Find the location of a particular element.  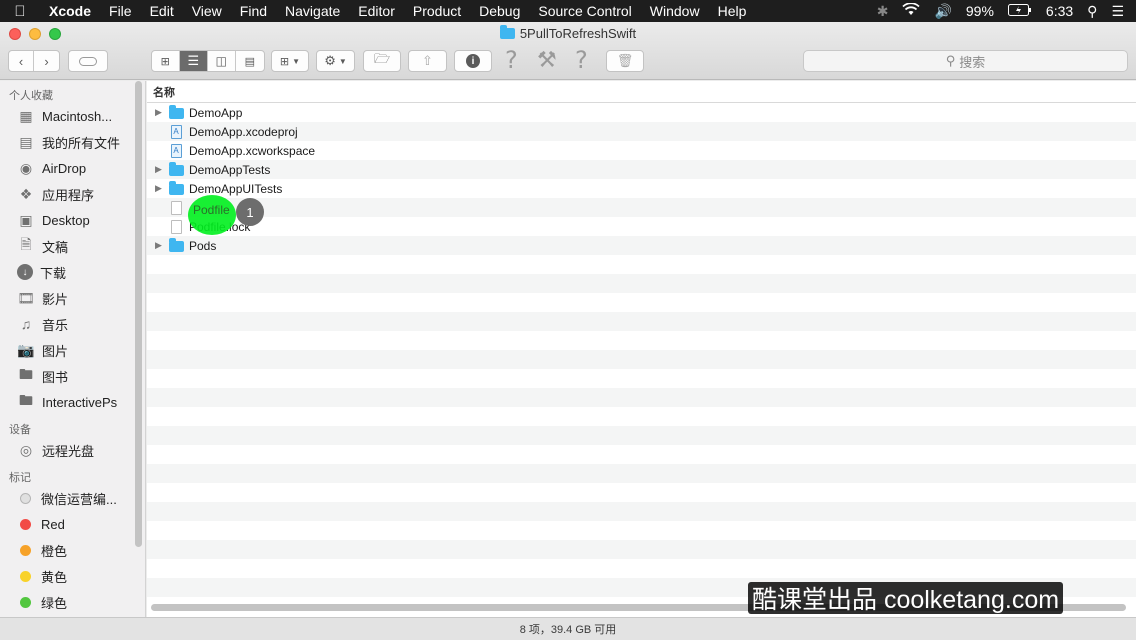

list-item: A DemoApp.xcodeproj is located at coordinates (641, 131).